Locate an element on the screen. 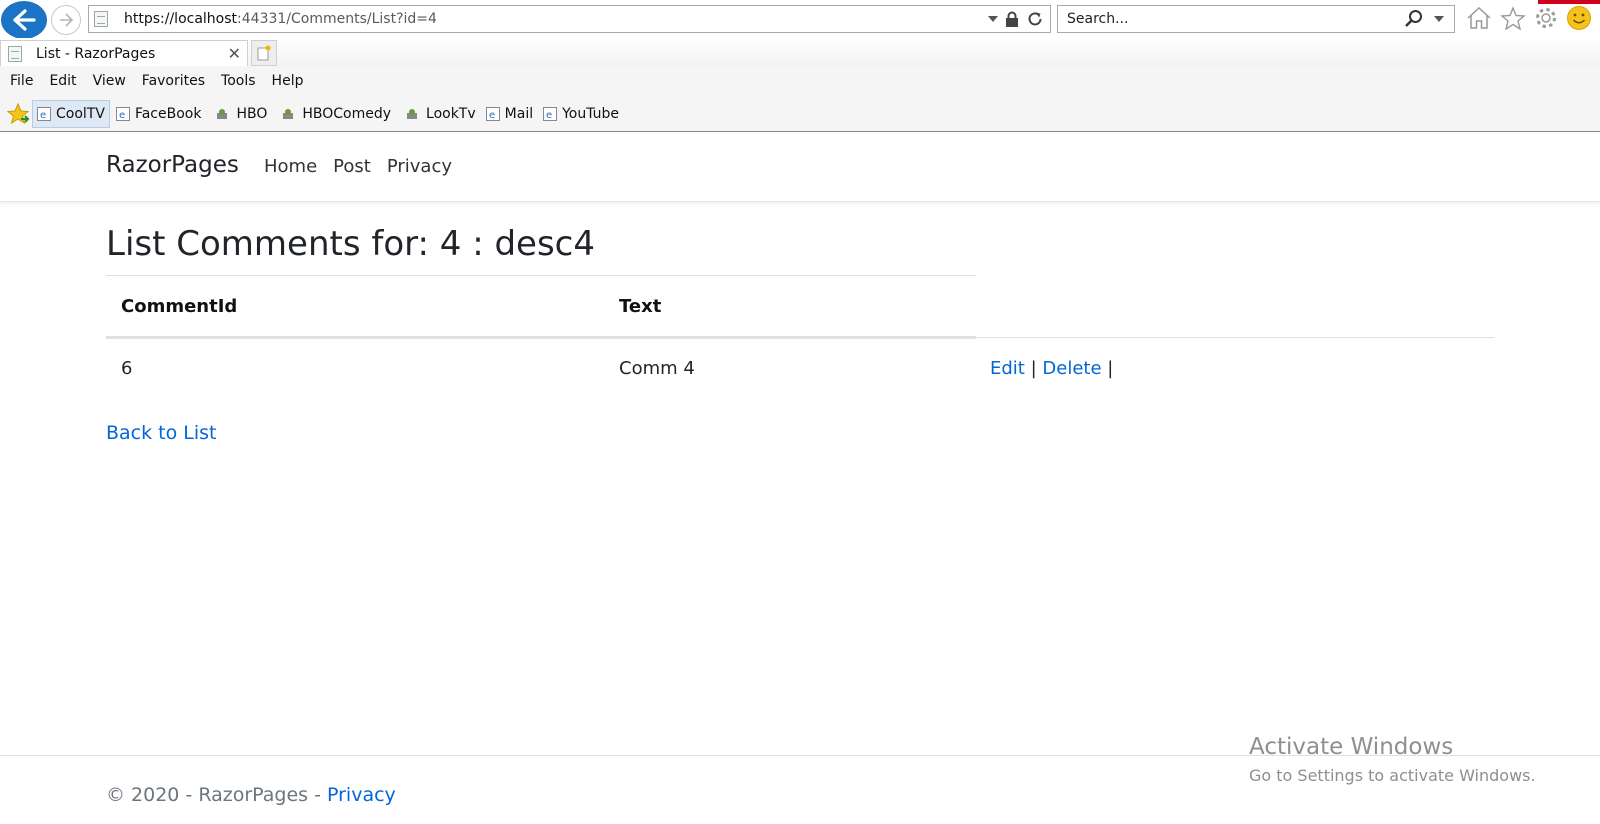 This screenshot has width=1600, height=824. favorite-mail: e Mail is located at coordinates (509, 114).